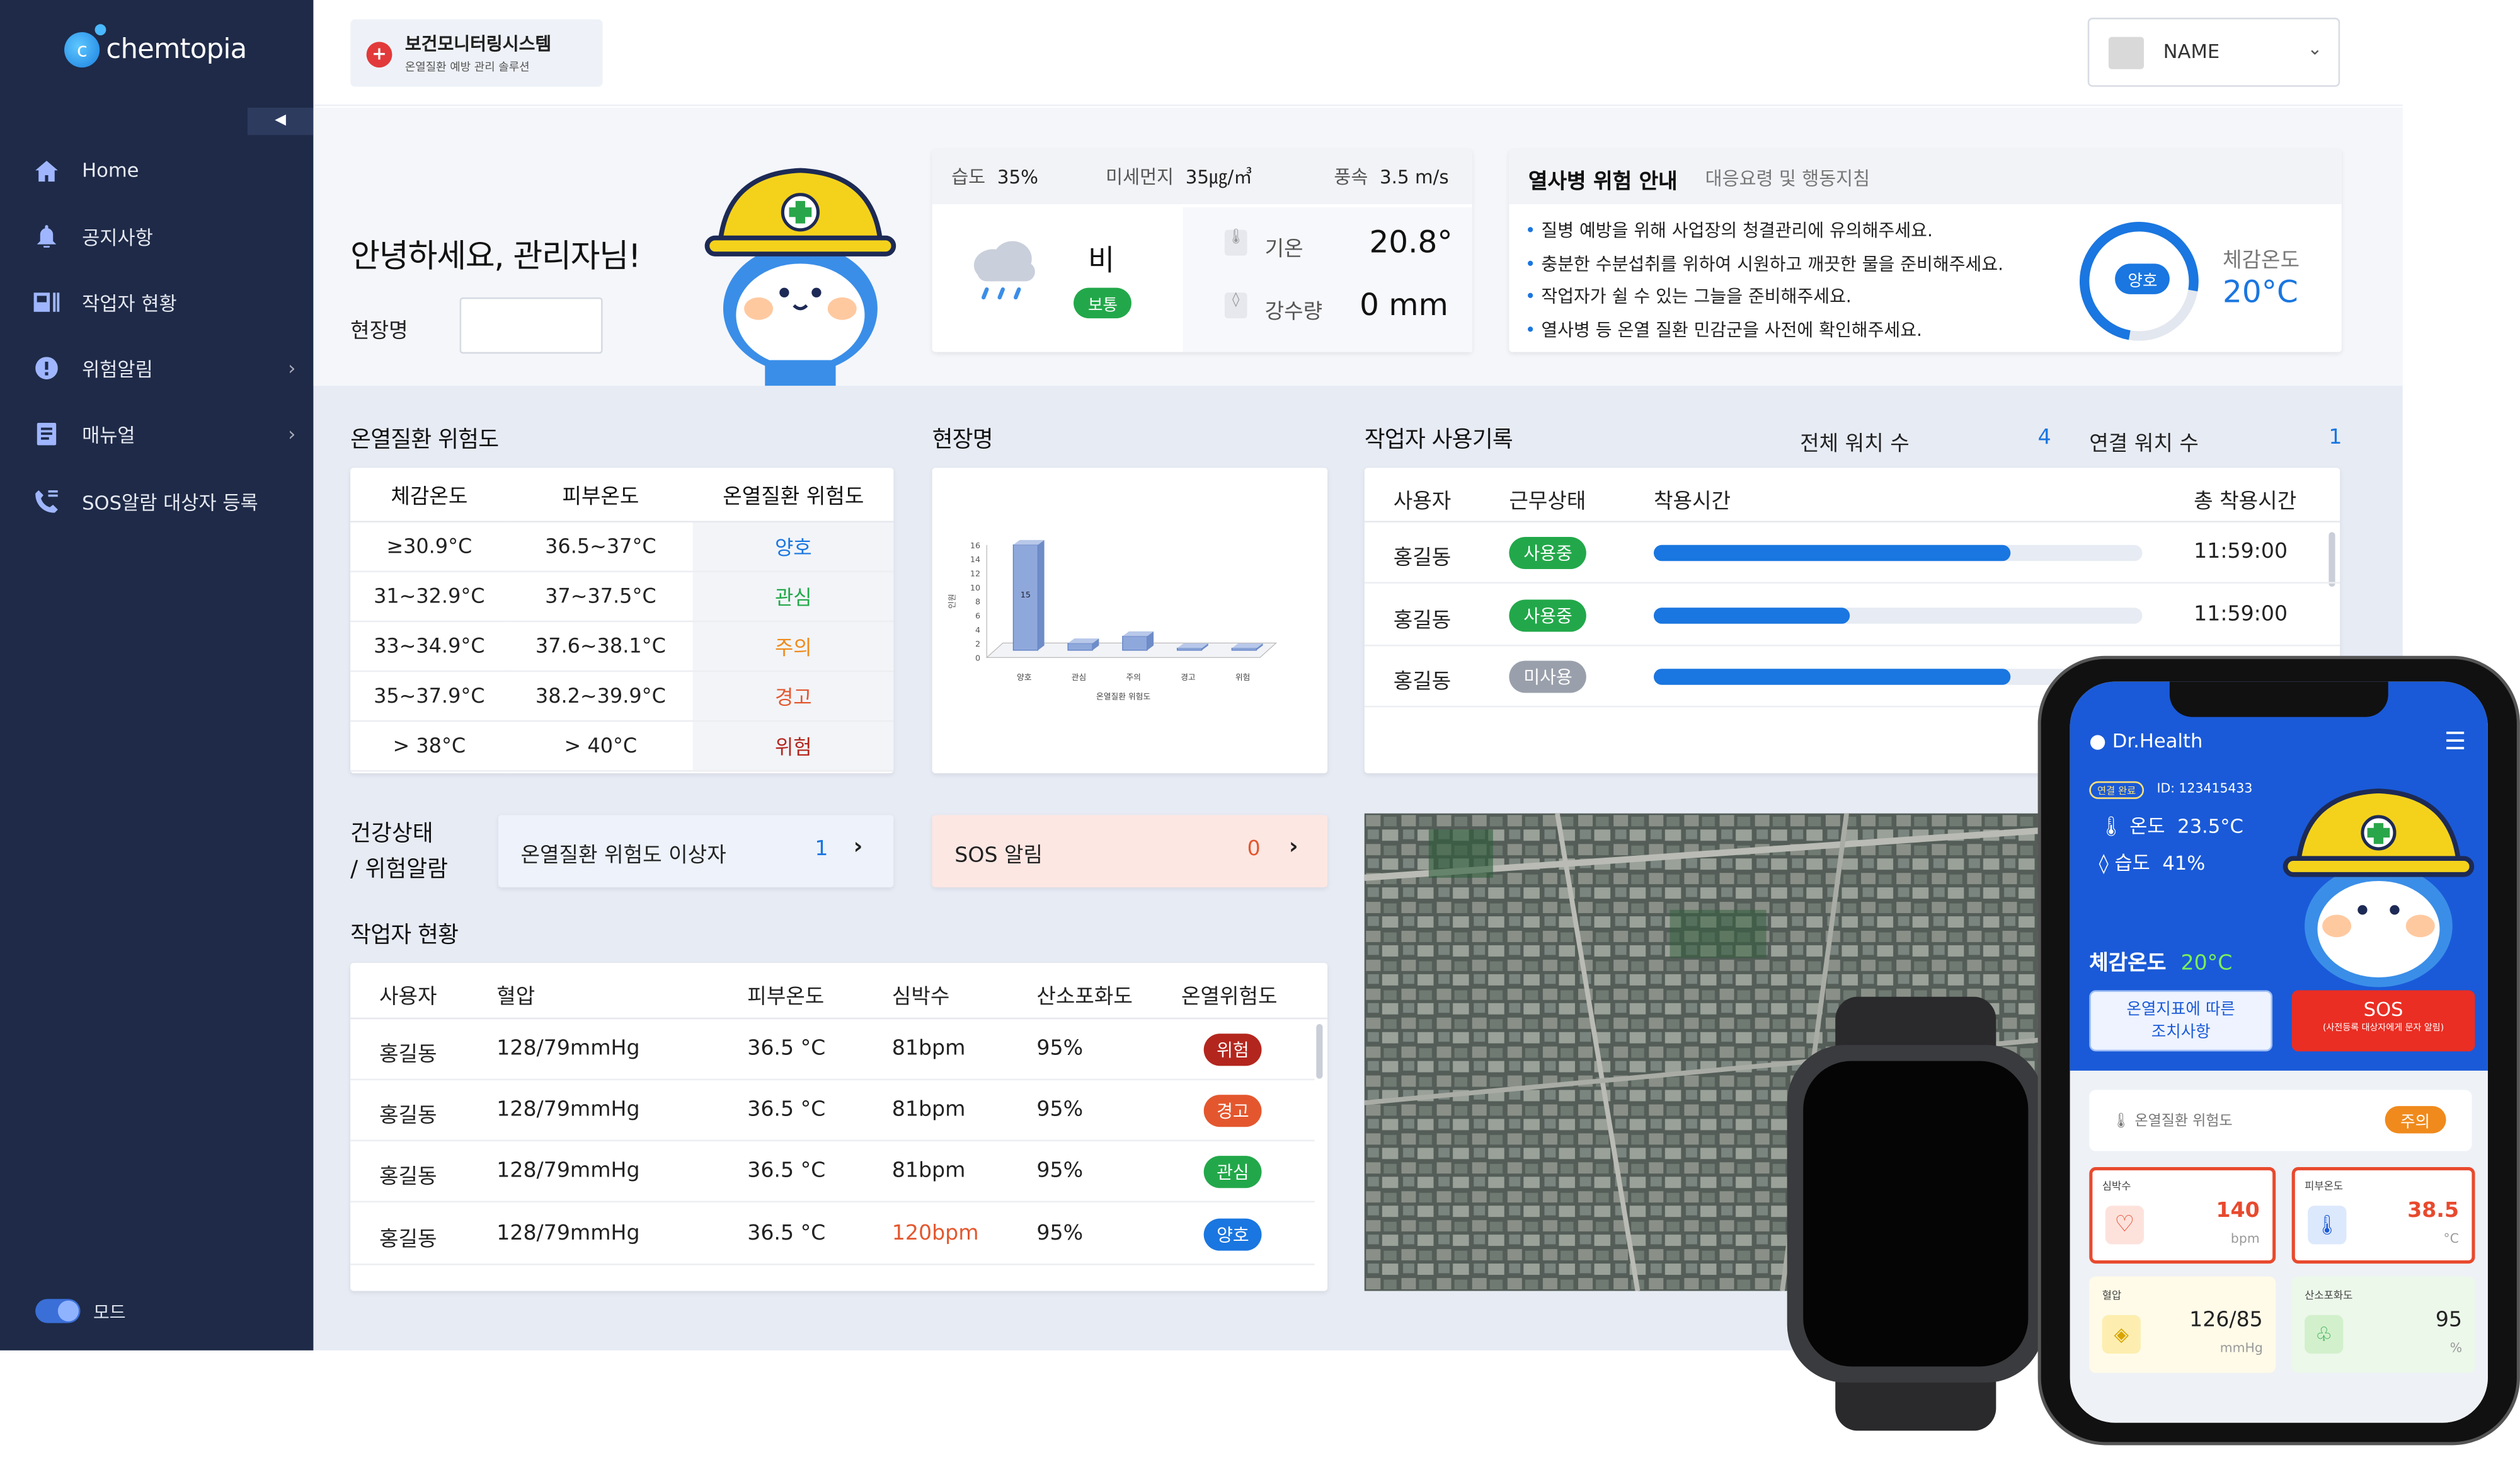  What do you see at coordinates (1084, 997) in the screenshot?
I see `col-header: 산소포화도` at bounding box center [1084, 997].